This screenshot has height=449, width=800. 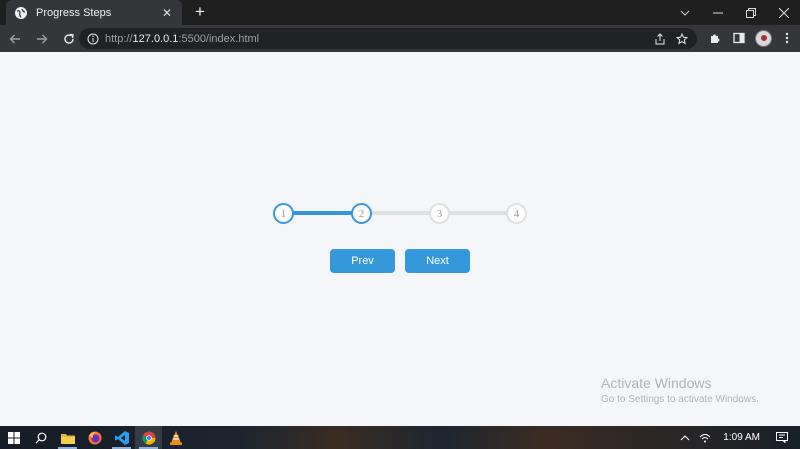 I want to click on firefox-icon, so click(x=94, y=437).